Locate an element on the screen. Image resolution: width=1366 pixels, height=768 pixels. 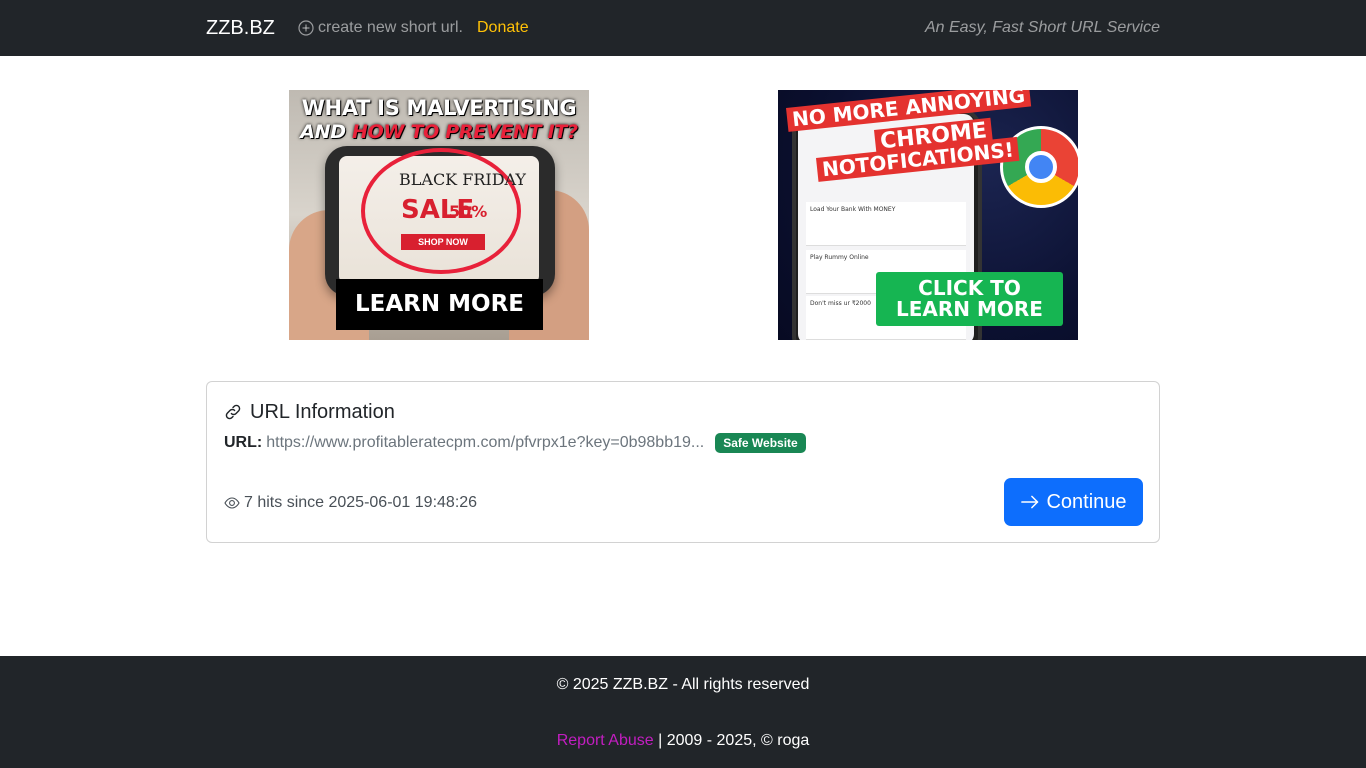
ad-black-friday-text: BLACK FRIDAY is located at coordinates (462, 179).